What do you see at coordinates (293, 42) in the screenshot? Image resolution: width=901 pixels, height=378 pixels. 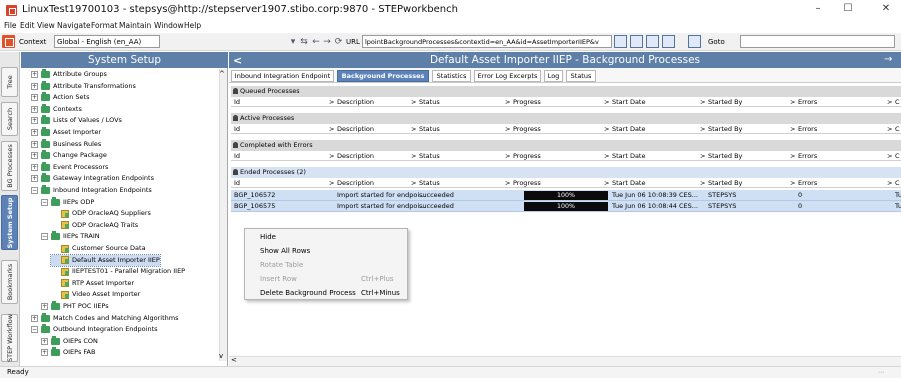 I see `dropdown-chevron-icon: ▾` at bounding box center [293, 42].